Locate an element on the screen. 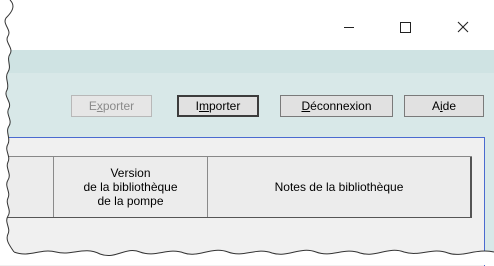 This screenshot has width=494, height=266. import-label: Importer is located at coordinates (218, 106).